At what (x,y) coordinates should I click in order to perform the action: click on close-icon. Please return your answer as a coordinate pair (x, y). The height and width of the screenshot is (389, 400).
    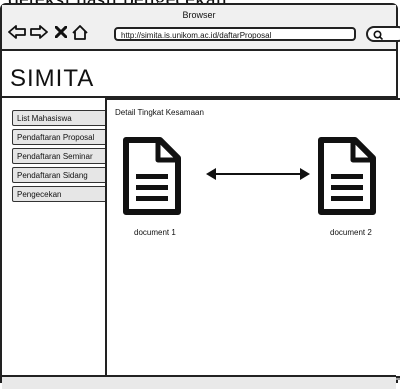
    Looking at the image, I should click on (61, 32).